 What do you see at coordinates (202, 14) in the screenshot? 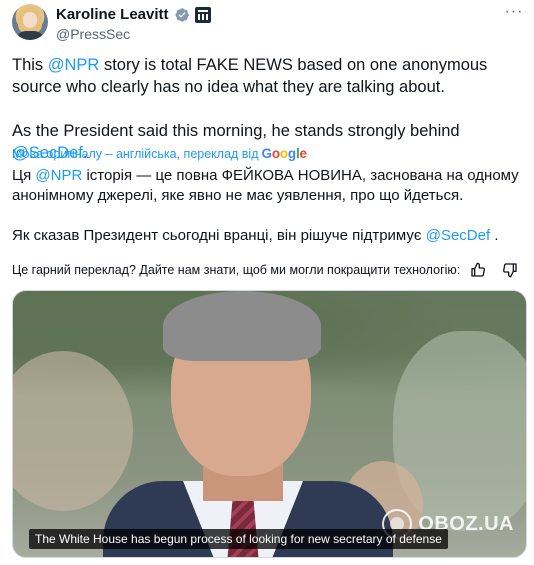
I see `government-building-icon` at bounding box center [202, 14].